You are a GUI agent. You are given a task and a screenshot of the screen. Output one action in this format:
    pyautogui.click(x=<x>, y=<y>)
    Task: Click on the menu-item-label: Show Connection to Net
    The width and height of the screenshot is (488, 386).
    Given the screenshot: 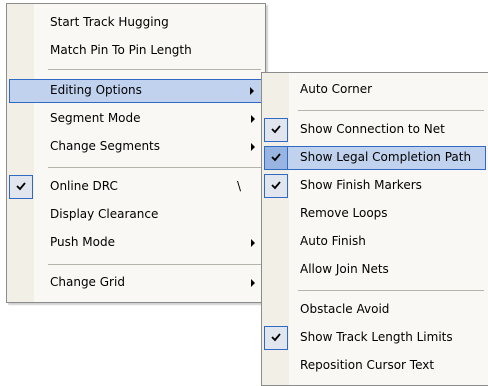 What is the action you would take?
    pyautogui.click(x=372, y=129)
    